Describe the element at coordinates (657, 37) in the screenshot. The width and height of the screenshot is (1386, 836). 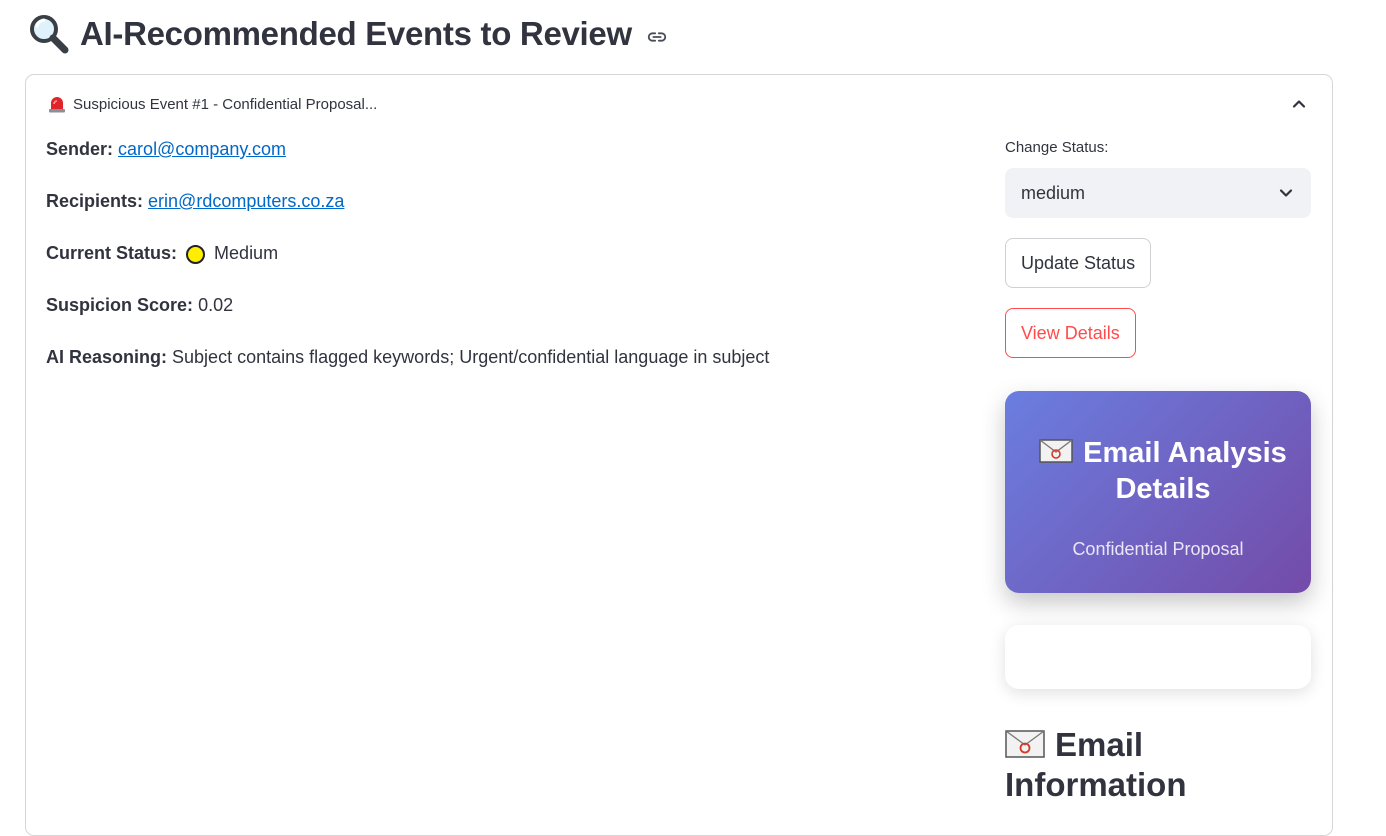
I see `link-icon` at that location.